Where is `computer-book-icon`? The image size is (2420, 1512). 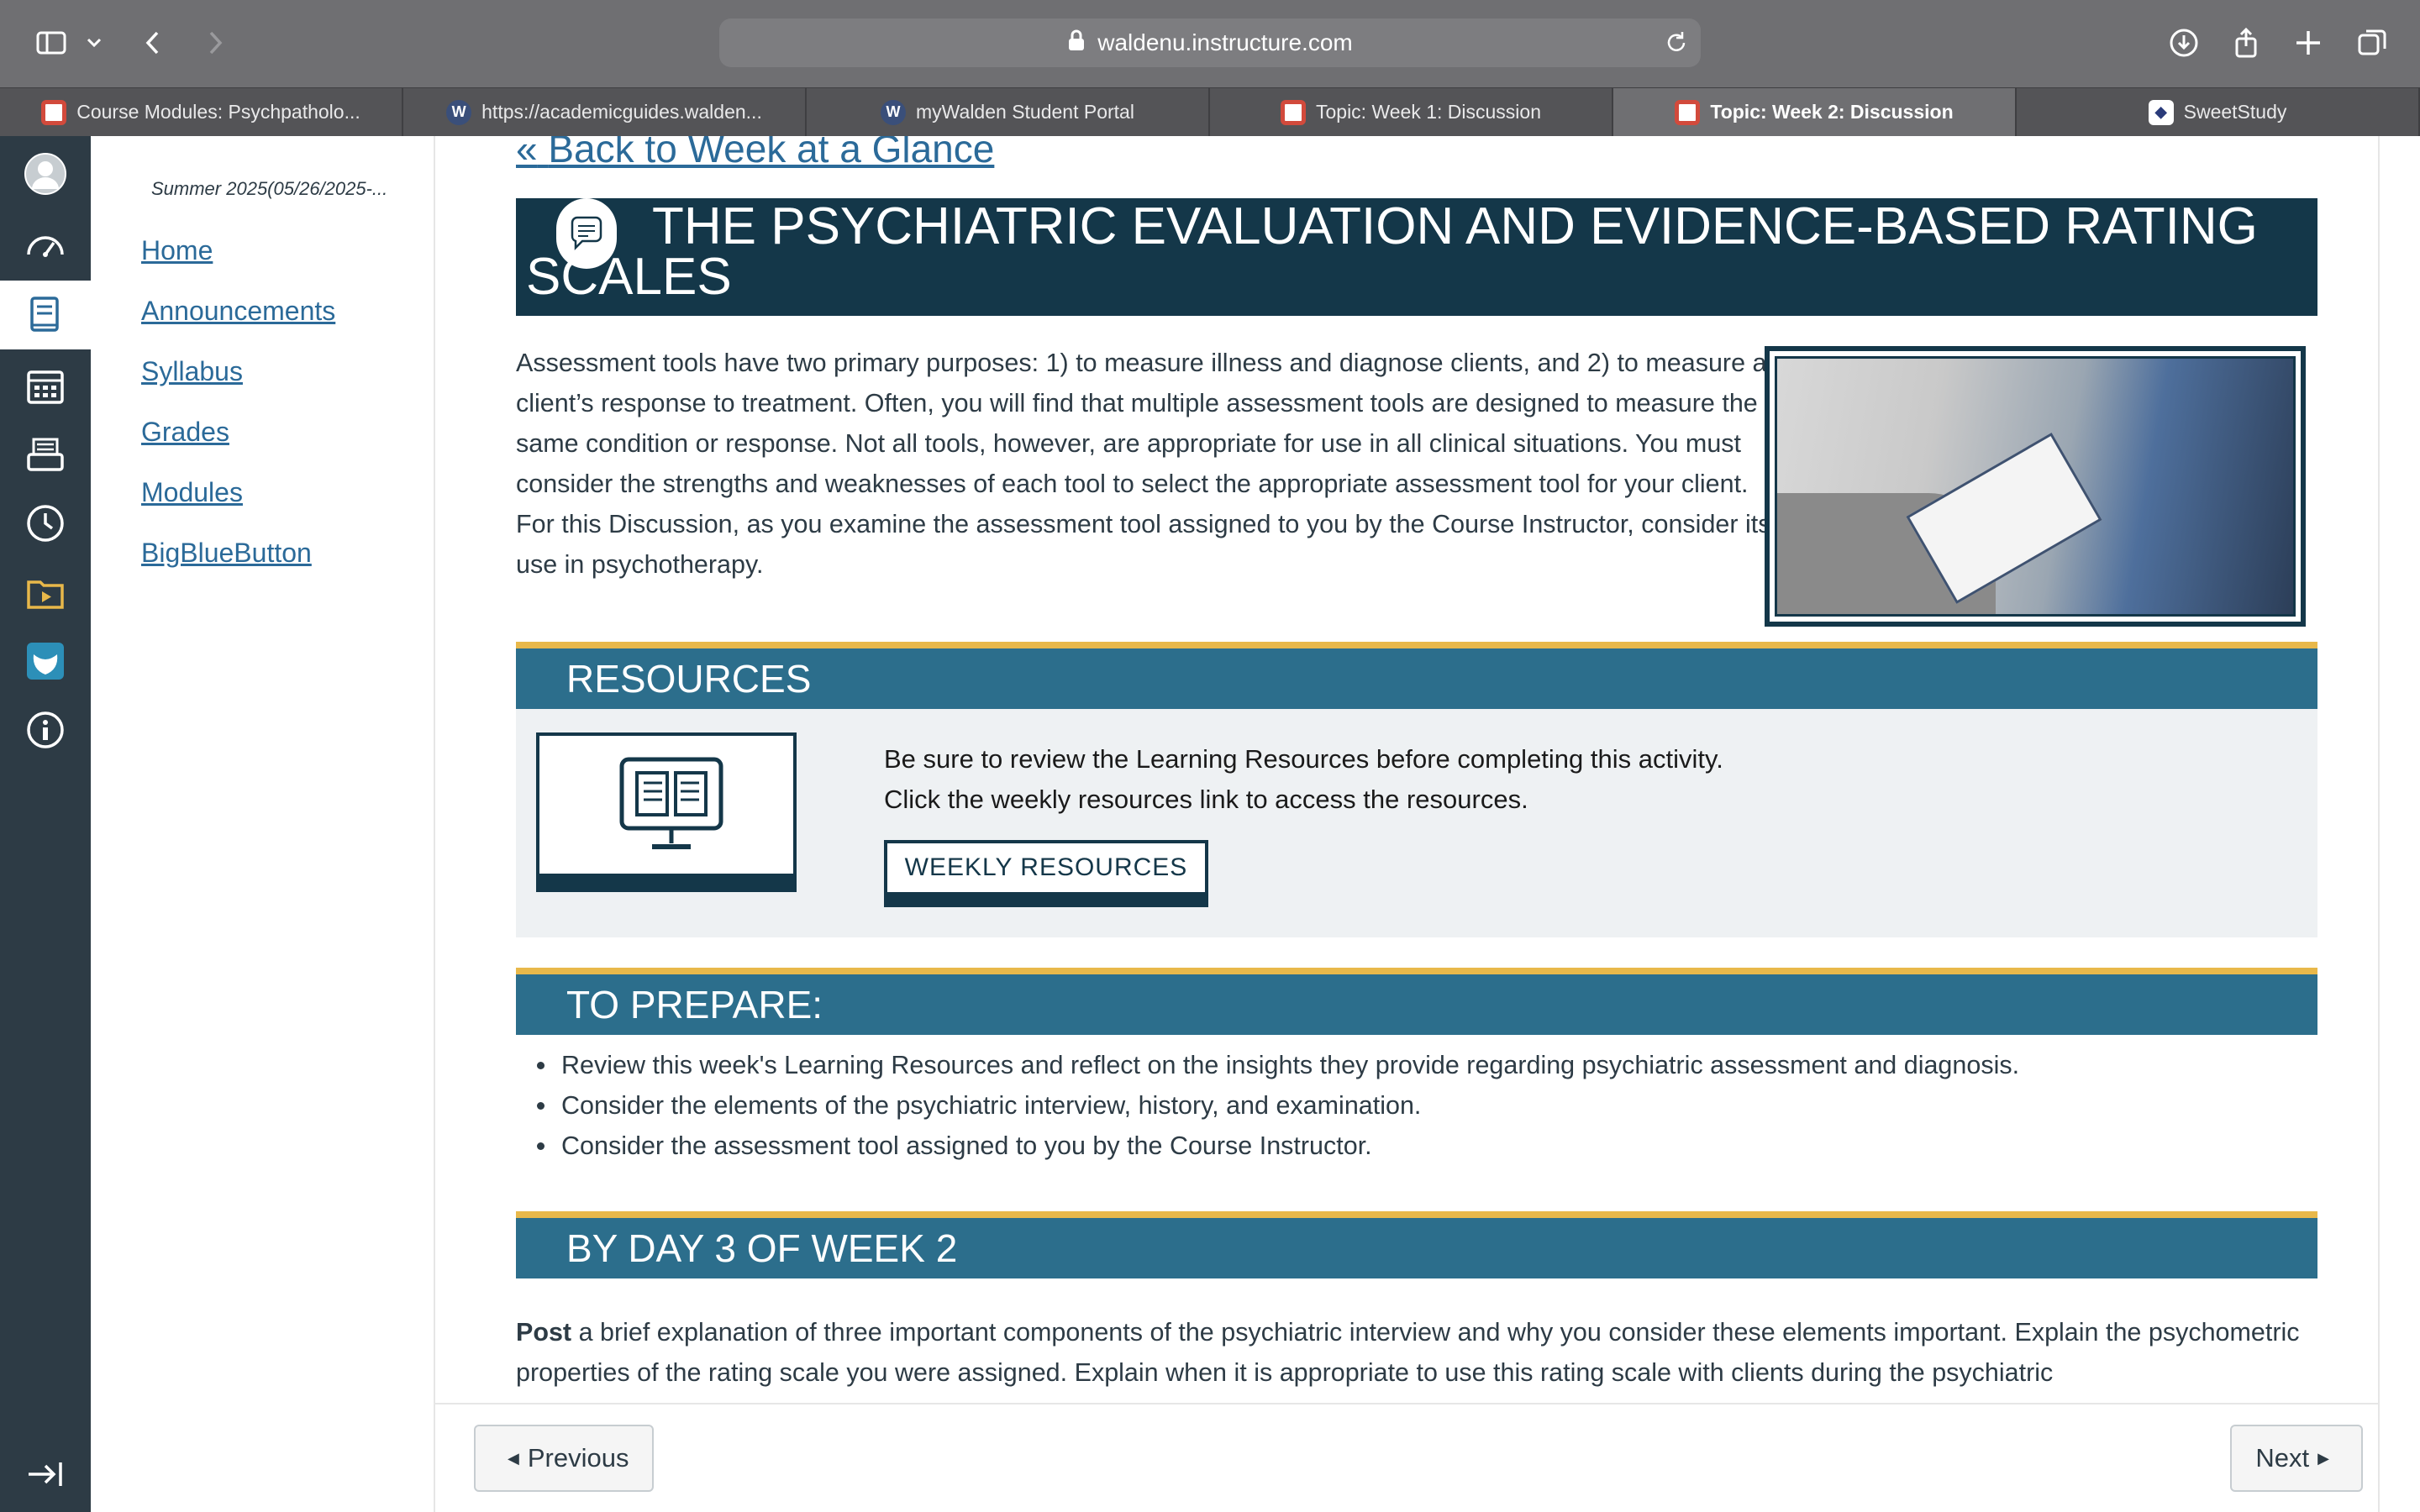 computer-book-icon is located at coordinates (666, 812).